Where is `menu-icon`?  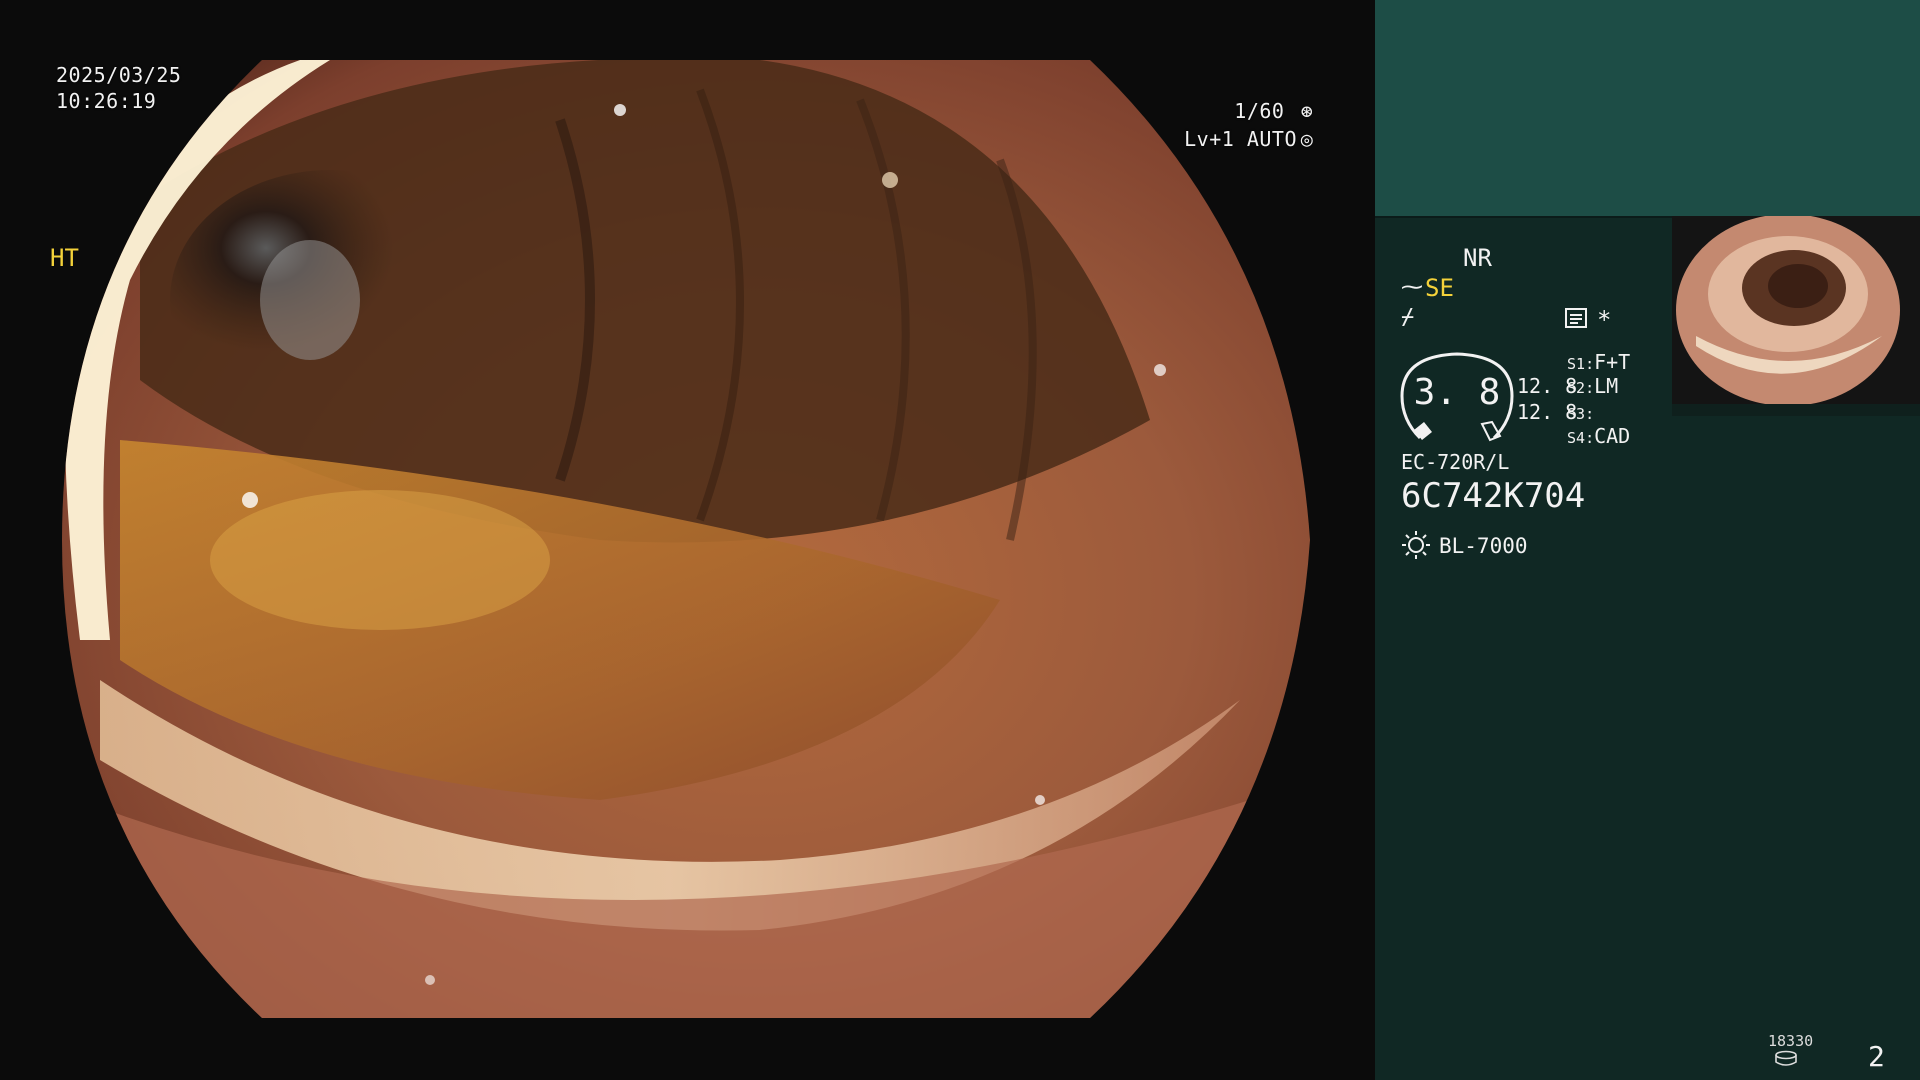
menu-icon is located at coordinates (1576, 318).